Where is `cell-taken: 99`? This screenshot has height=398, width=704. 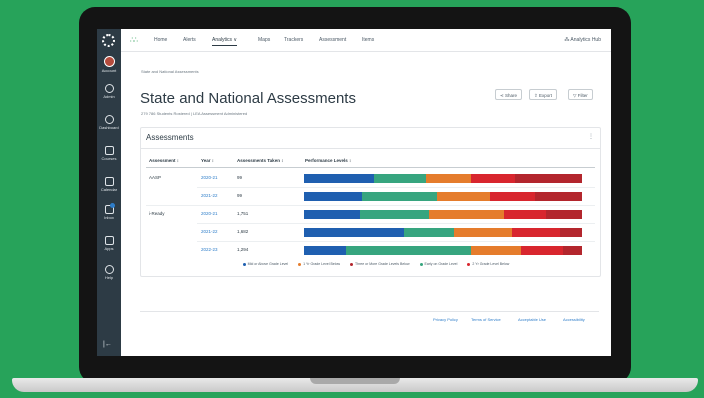 cell-taken: 99 is located at coordinates (240, 177).